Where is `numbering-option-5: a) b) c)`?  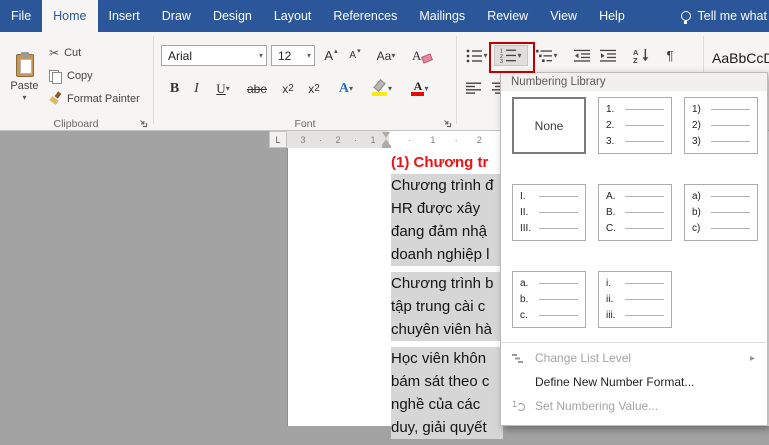
numbering-option-5: a) b) c) is located at coordinates (721, 212).